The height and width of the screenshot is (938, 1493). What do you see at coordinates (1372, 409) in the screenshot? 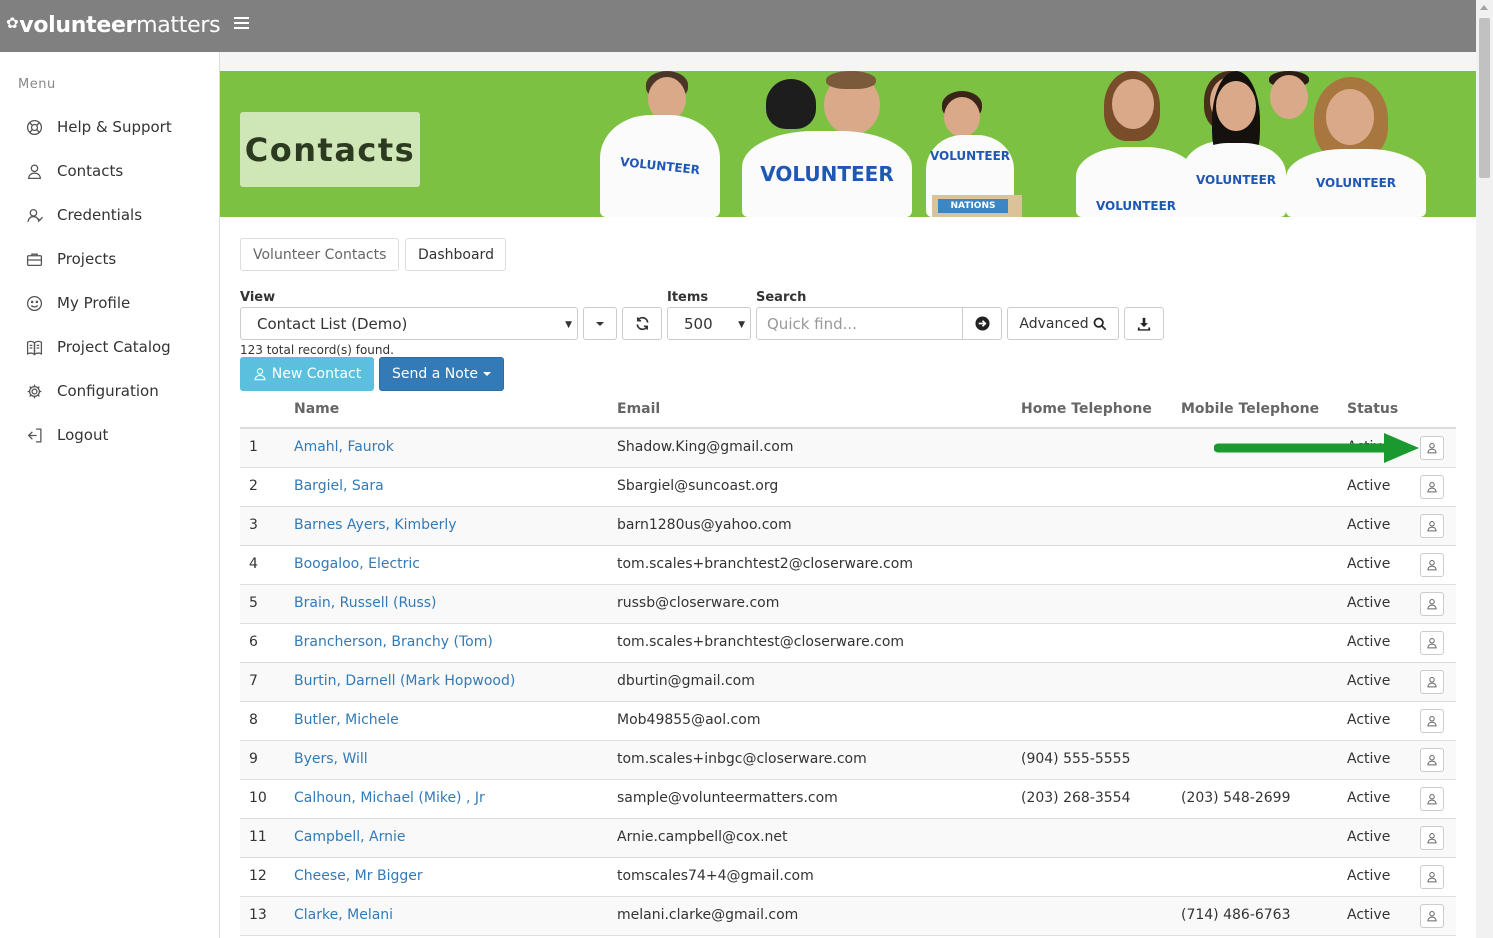
I see `column-header-status: Status` at bounding box center [1372, 409].